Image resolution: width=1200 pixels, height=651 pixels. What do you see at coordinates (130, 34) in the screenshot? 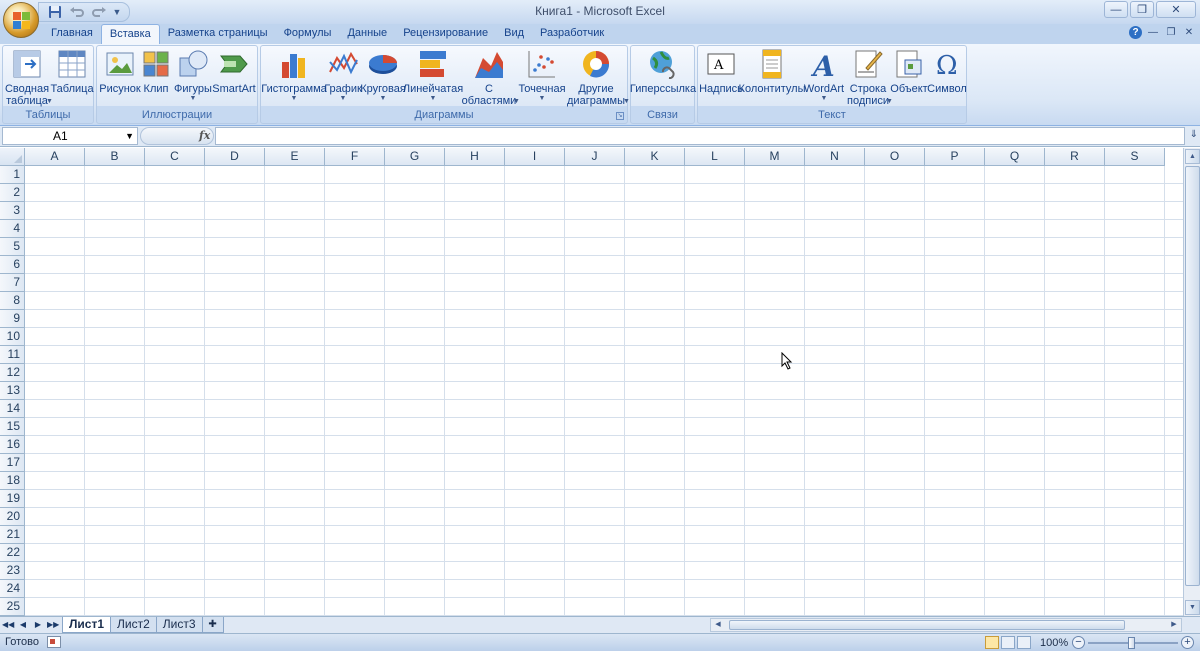
I see `tab-insert: Вставка` at bounding box center [130, 34].